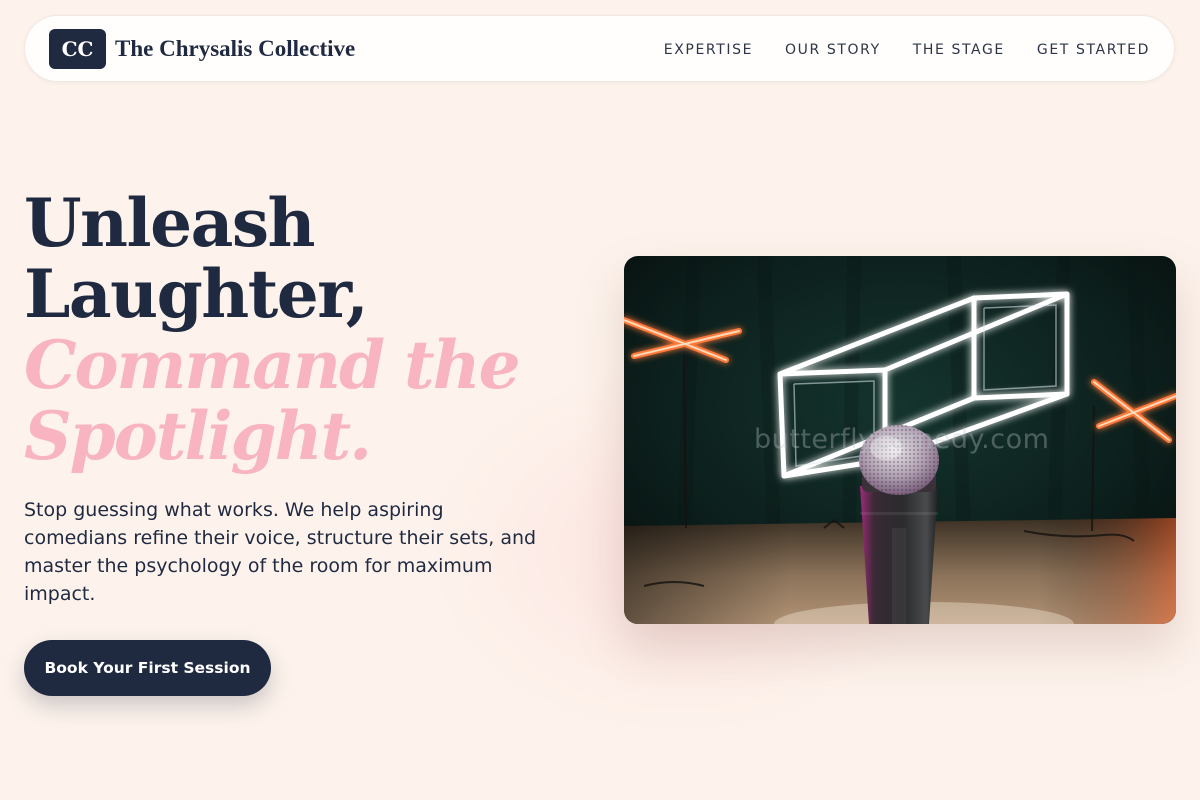 This screenshot has height=800, width=1200. Describe the element at coordinates (147, 668) in the screenshot. I see `book-session-button: Book Your First Session` at that location.